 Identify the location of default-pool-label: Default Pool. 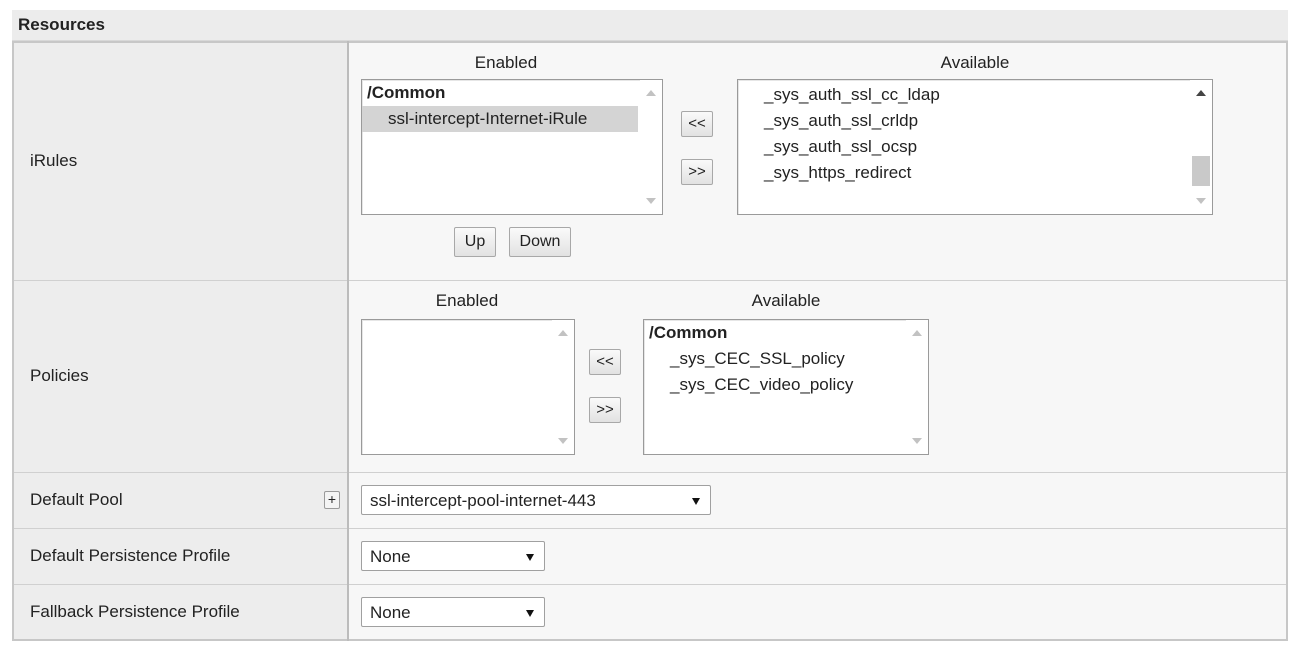
(76, 499).